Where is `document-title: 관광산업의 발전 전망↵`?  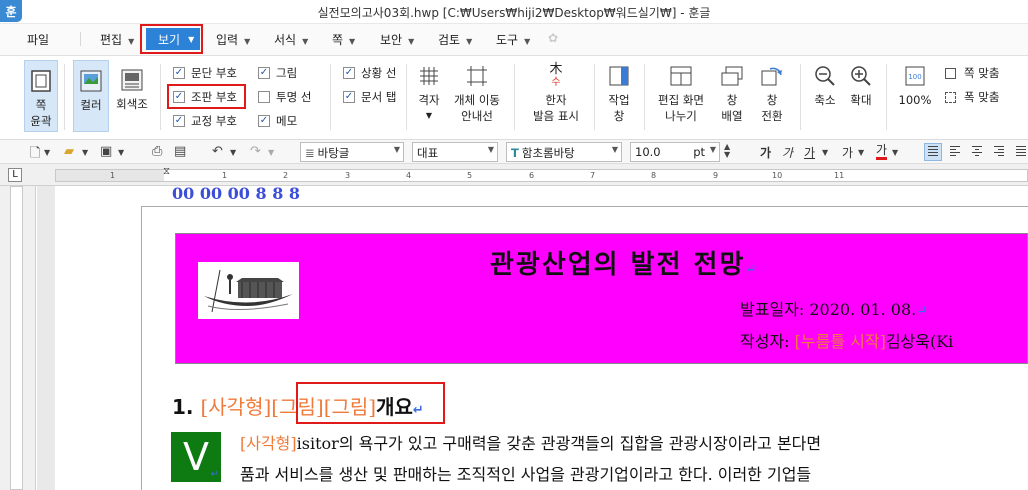 document-title: 관광산업의 발전 전망↵ is located at coordinates (624, 262).